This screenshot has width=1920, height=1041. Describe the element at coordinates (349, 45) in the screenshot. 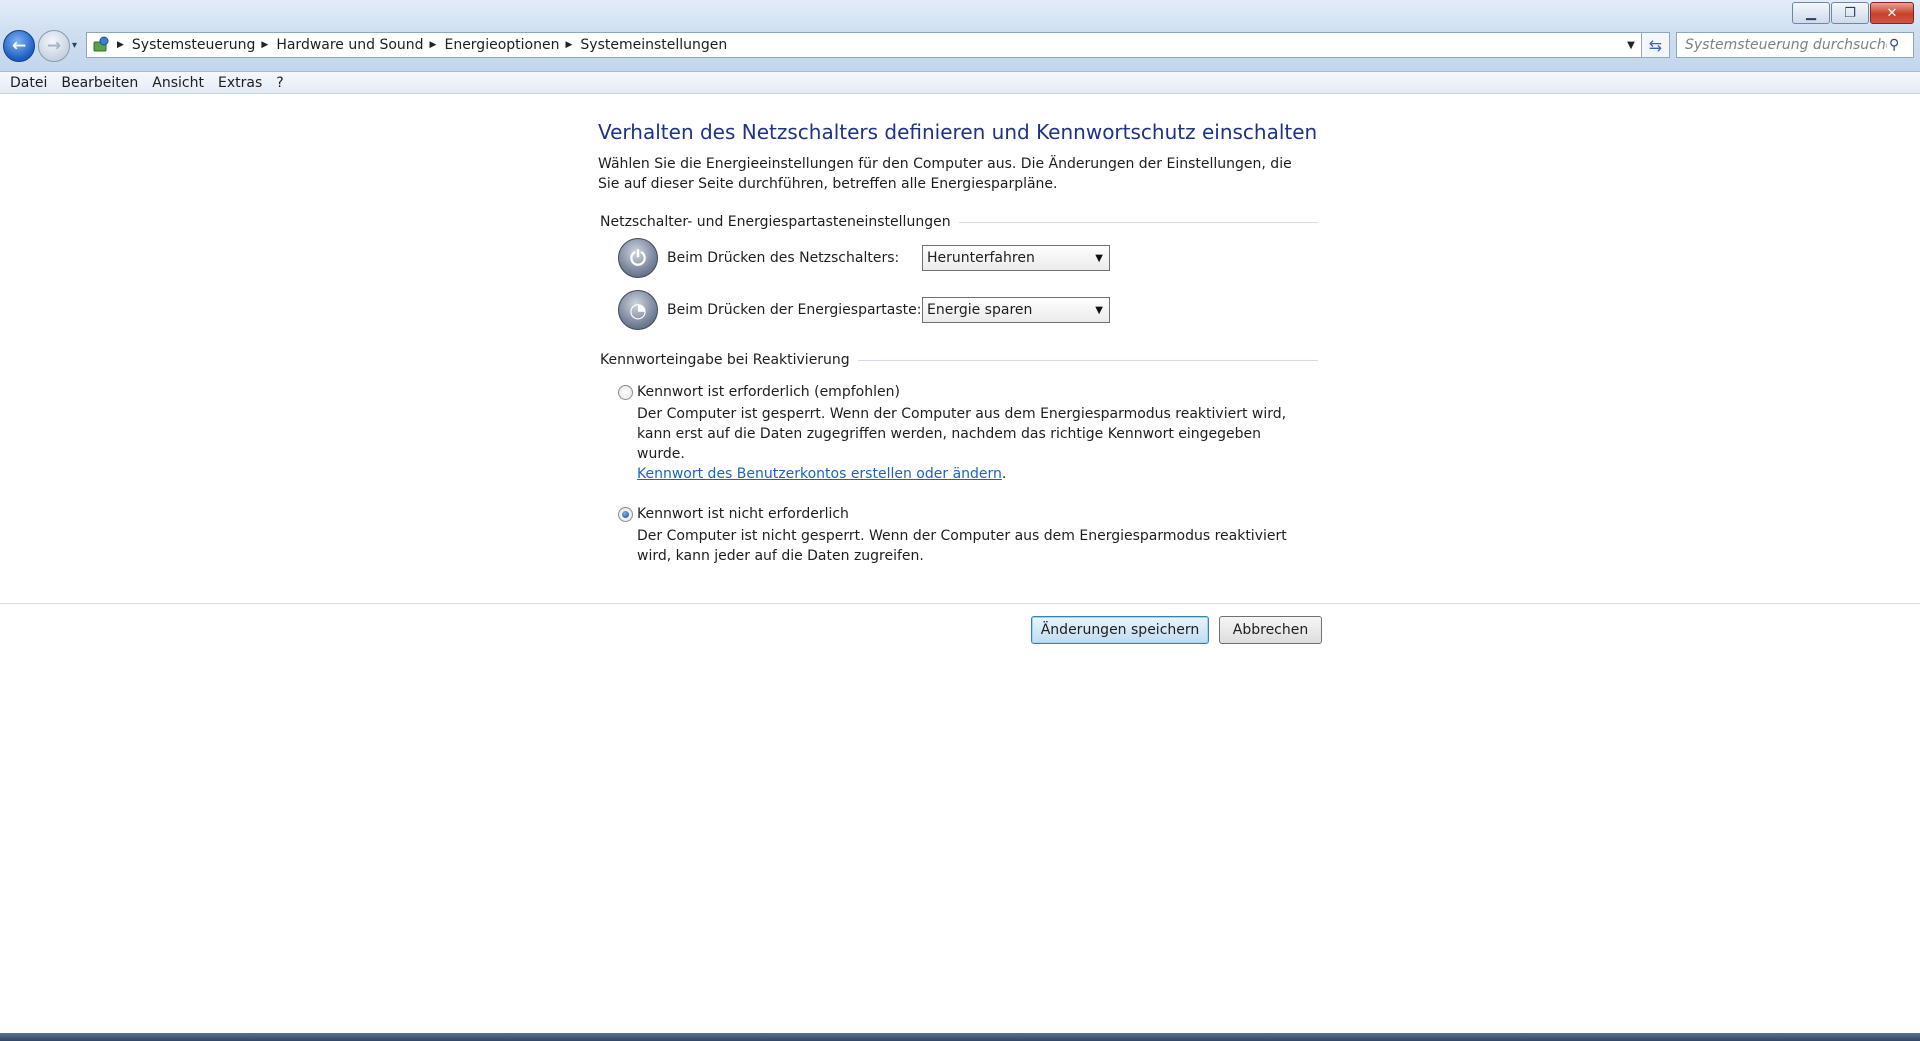

I see `breadcrumb-hardware-und-sound: Hardware und Sound` at that location.